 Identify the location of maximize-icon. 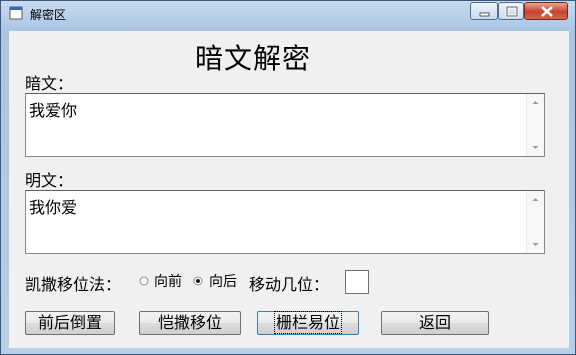
(512, 11).